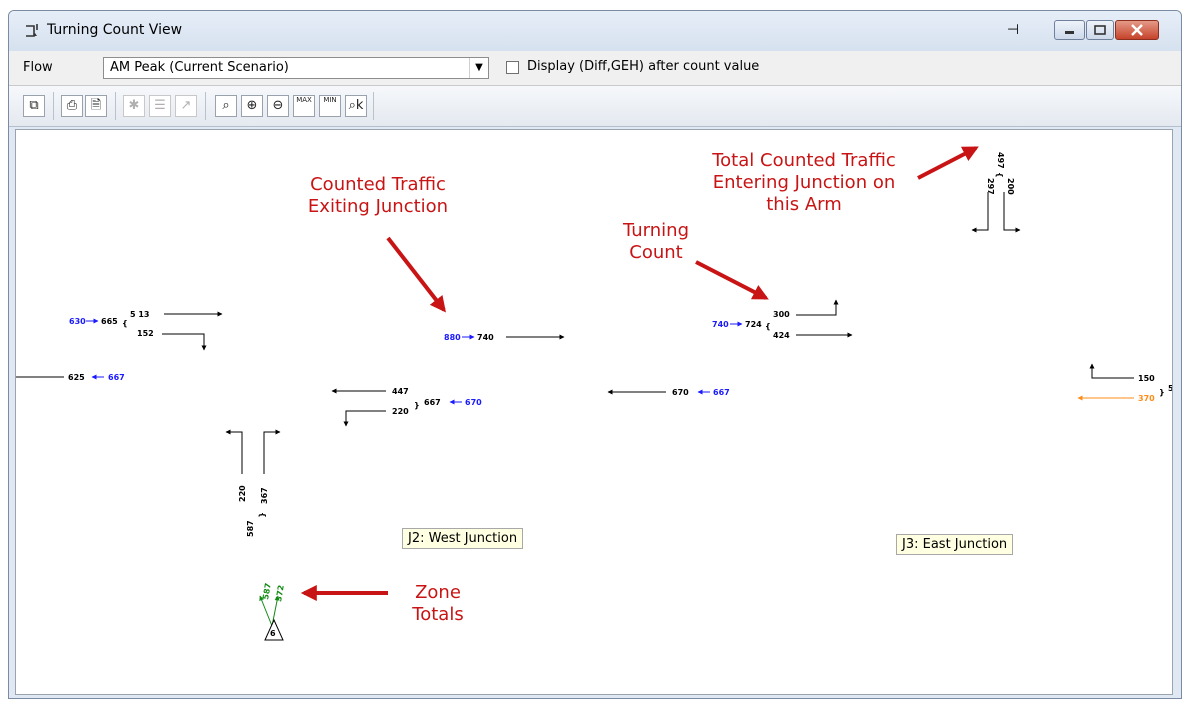 This screenshot has height=701, width=1194. What do you see at coordinates (356, 106) in the screenshot?
I see `zoom-window-button: ⌕k` at bounding box center [356, 106].